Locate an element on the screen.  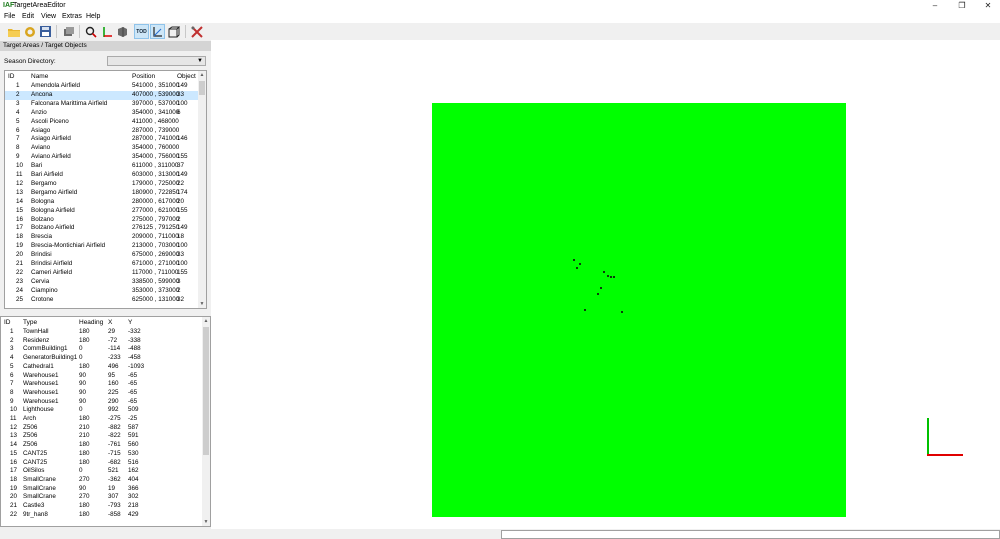
target-object-row: 14 Z506 180 -761 560 is located at coordinates (105, 445).